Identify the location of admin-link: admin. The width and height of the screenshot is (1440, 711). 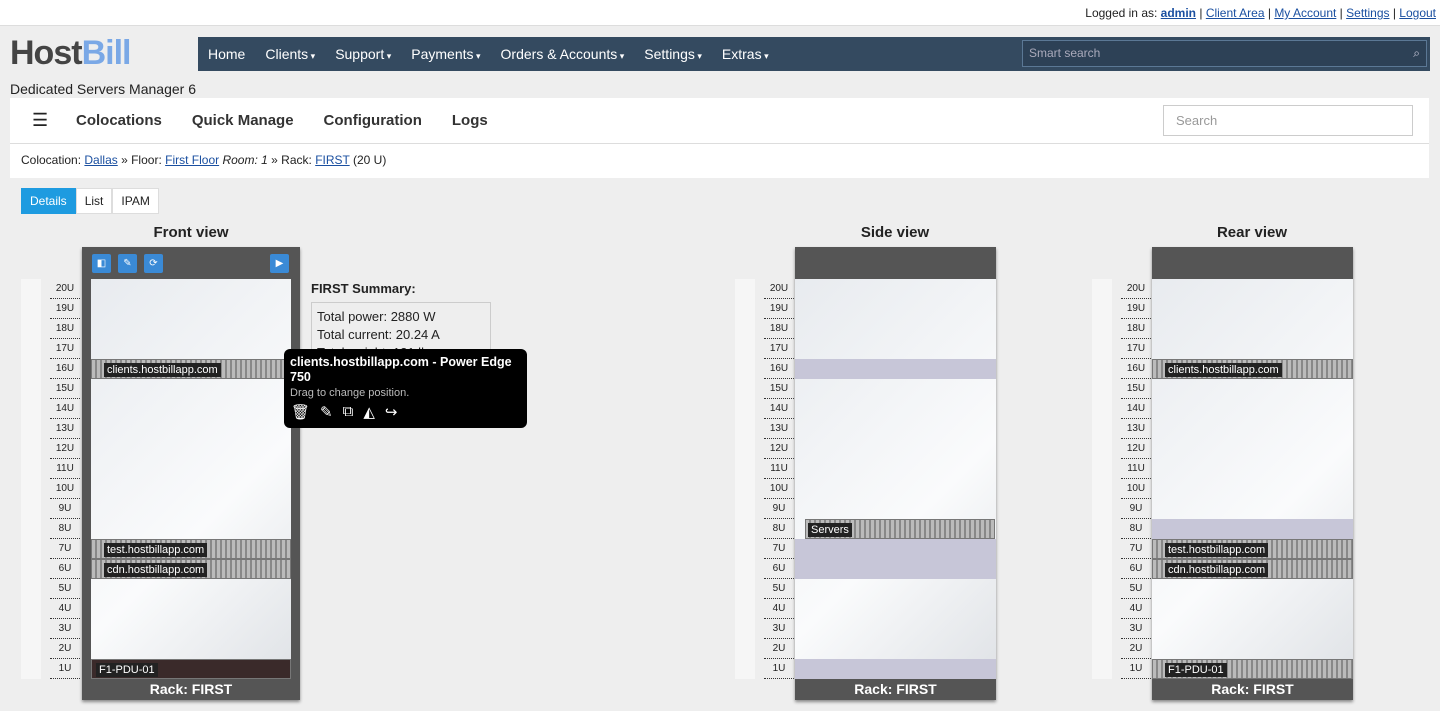
(1178, 13).